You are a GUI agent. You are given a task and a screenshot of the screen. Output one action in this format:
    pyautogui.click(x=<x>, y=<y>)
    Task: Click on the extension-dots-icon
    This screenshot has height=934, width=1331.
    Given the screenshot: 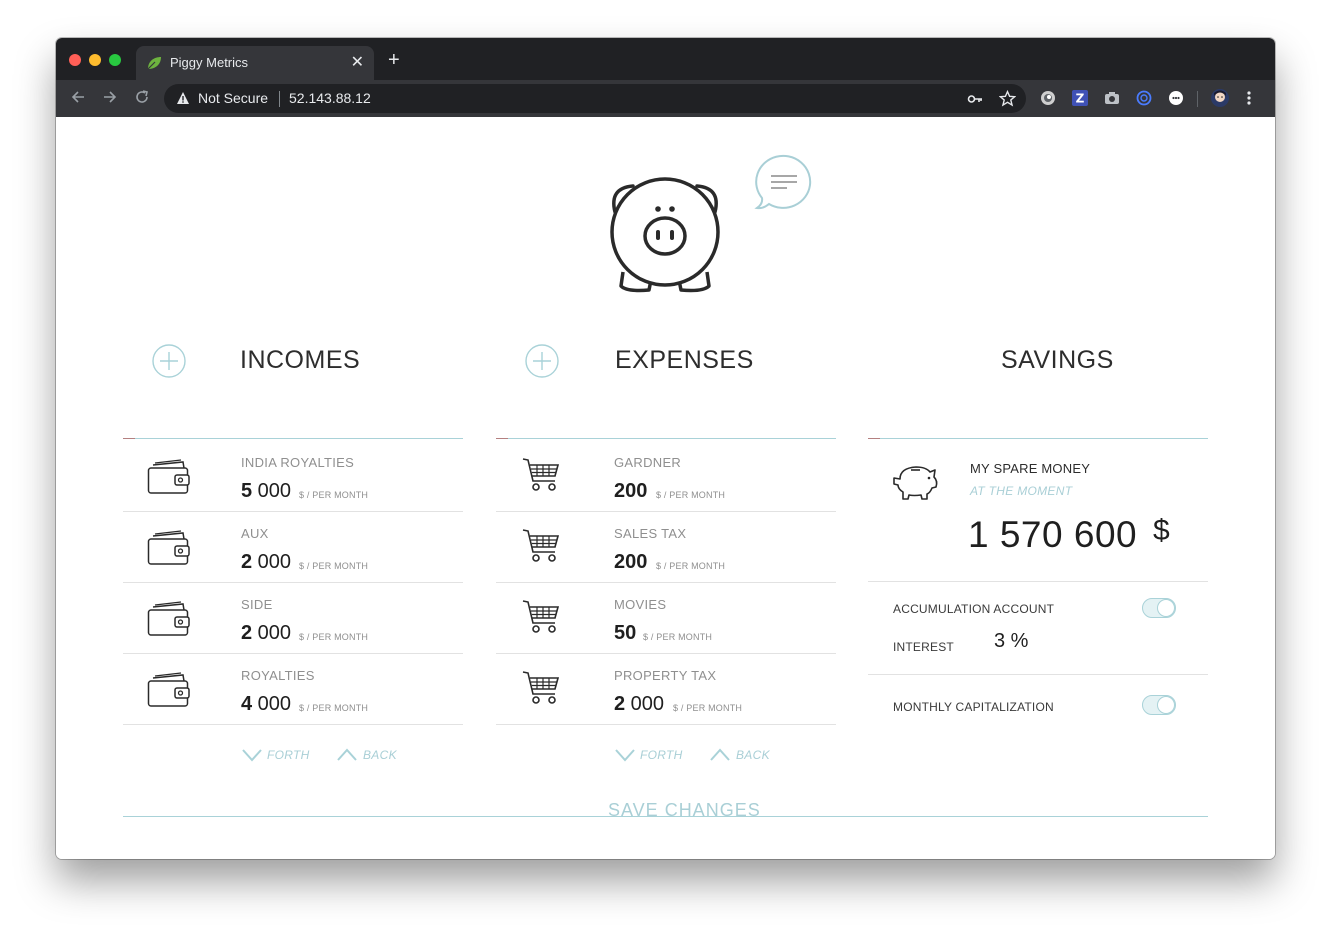 What is the action you would take?
    pyautogui.click(x=1176, y=100)
    